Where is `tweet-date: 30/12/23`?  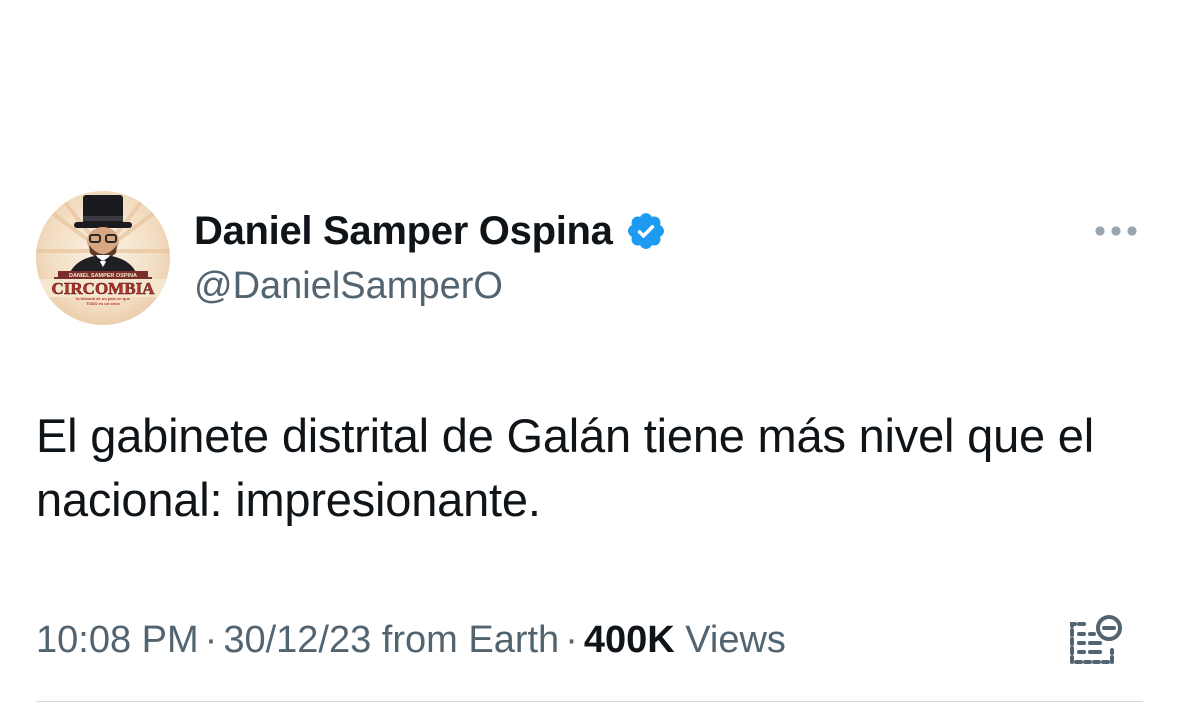
tweet-date: 30/12/23 is located at coordinates (297, 640).